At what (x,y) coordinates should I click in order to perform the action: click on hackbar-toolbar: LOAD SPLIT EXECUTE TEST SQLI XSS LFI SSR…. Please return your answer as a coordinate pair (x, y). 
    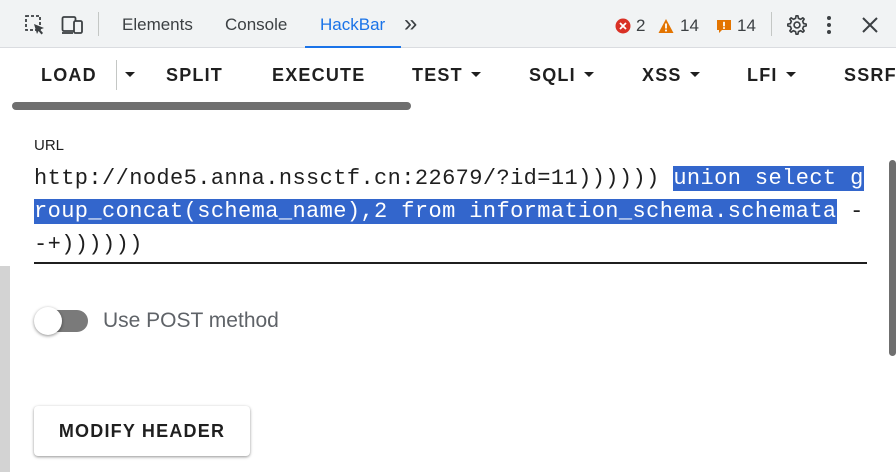
    Looking at the image, I should click on (448, 75).